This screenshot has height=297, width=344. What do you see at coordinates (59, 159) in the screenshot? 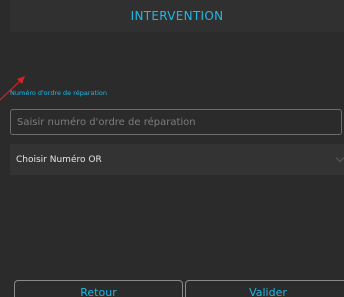
I see `select-label: Choisir Numéro OR` at bounding box center [59, 159].